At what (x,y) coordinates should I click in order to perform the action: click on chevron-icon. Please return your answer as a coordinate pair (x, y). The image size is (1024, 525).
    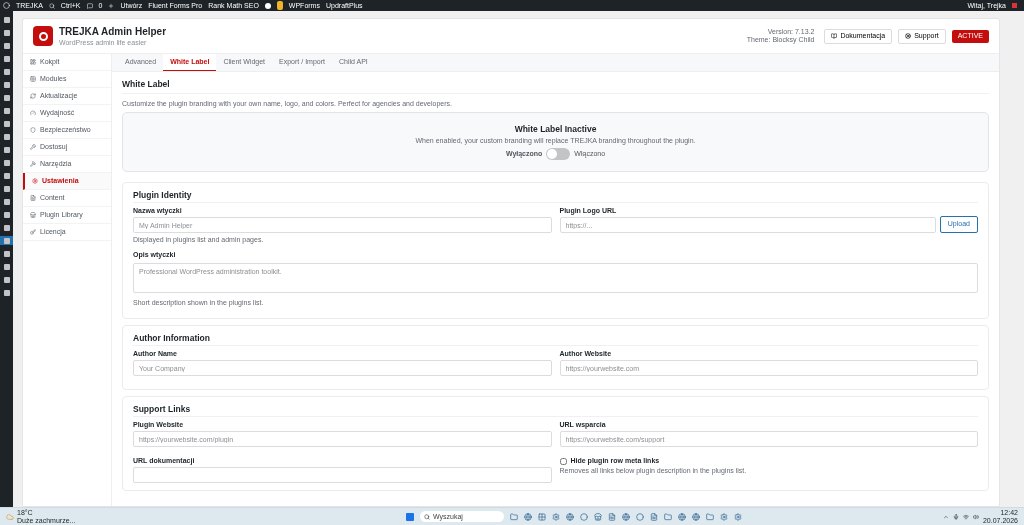
    Looking at the image, I should click on (945, 516).